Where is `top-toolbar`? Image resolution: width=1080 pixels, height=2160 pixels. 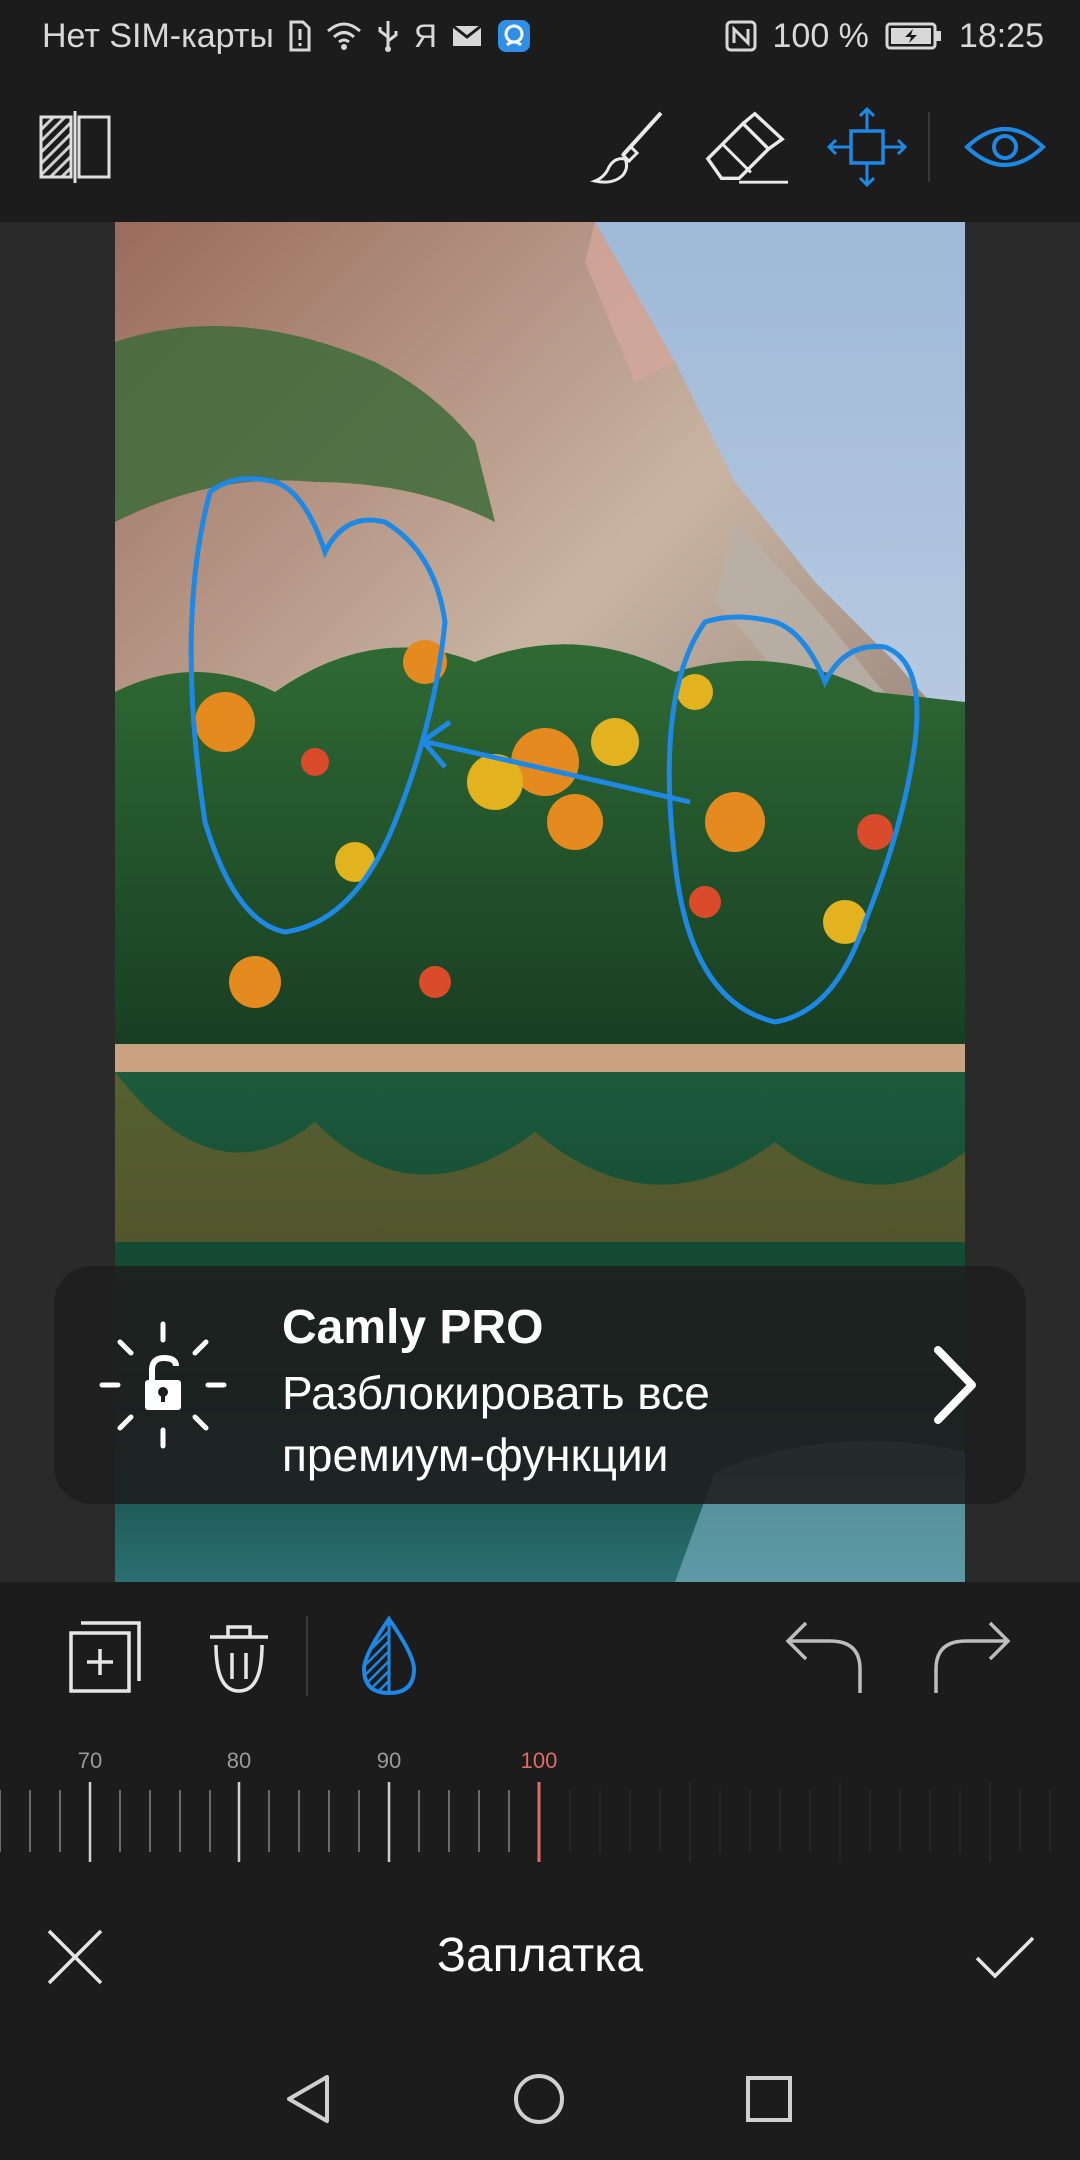 top-toolbar is located at coordinates (540, 147).